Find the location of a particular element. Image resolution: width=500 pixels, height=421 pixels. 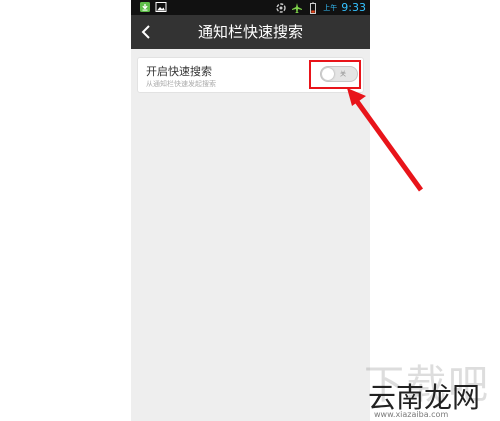

watermark: 下载吧 云南龙网 www.xiazaiba.com is located at coordinates (430, 386).